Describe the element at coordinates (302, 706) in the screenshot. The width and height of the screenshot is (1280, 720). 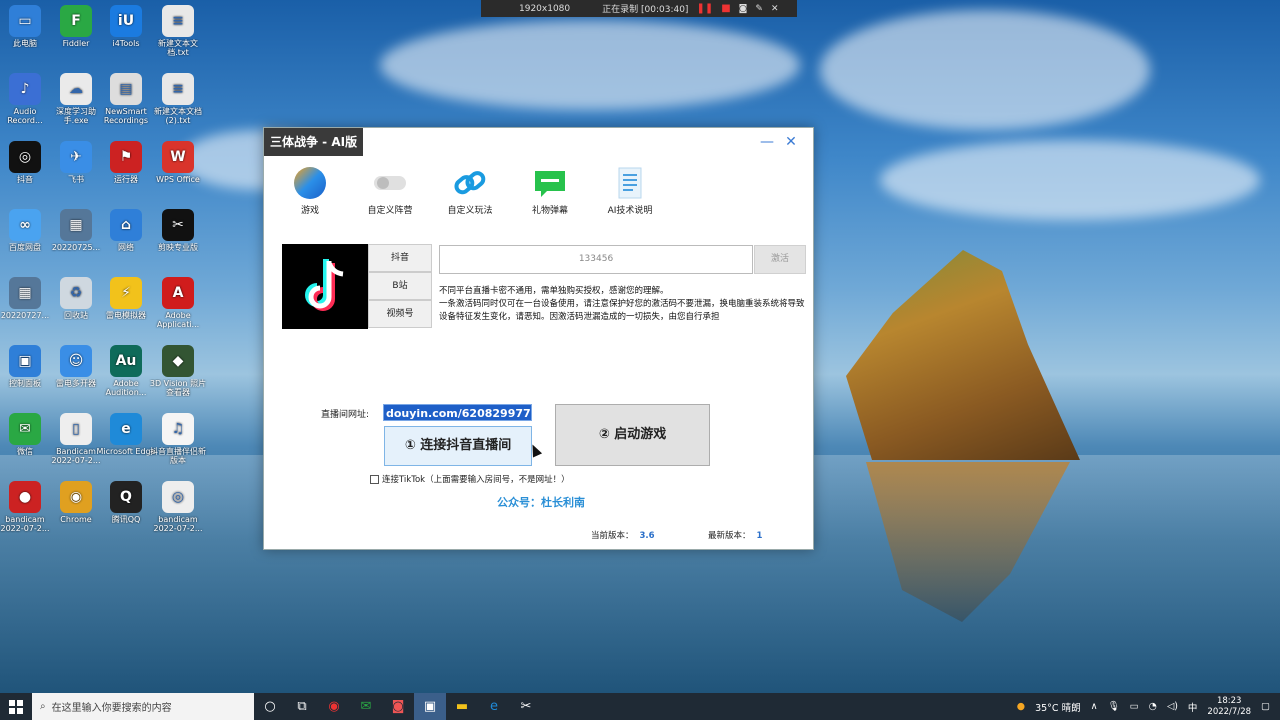
I see `task-view-icon: ⧉` at that location.